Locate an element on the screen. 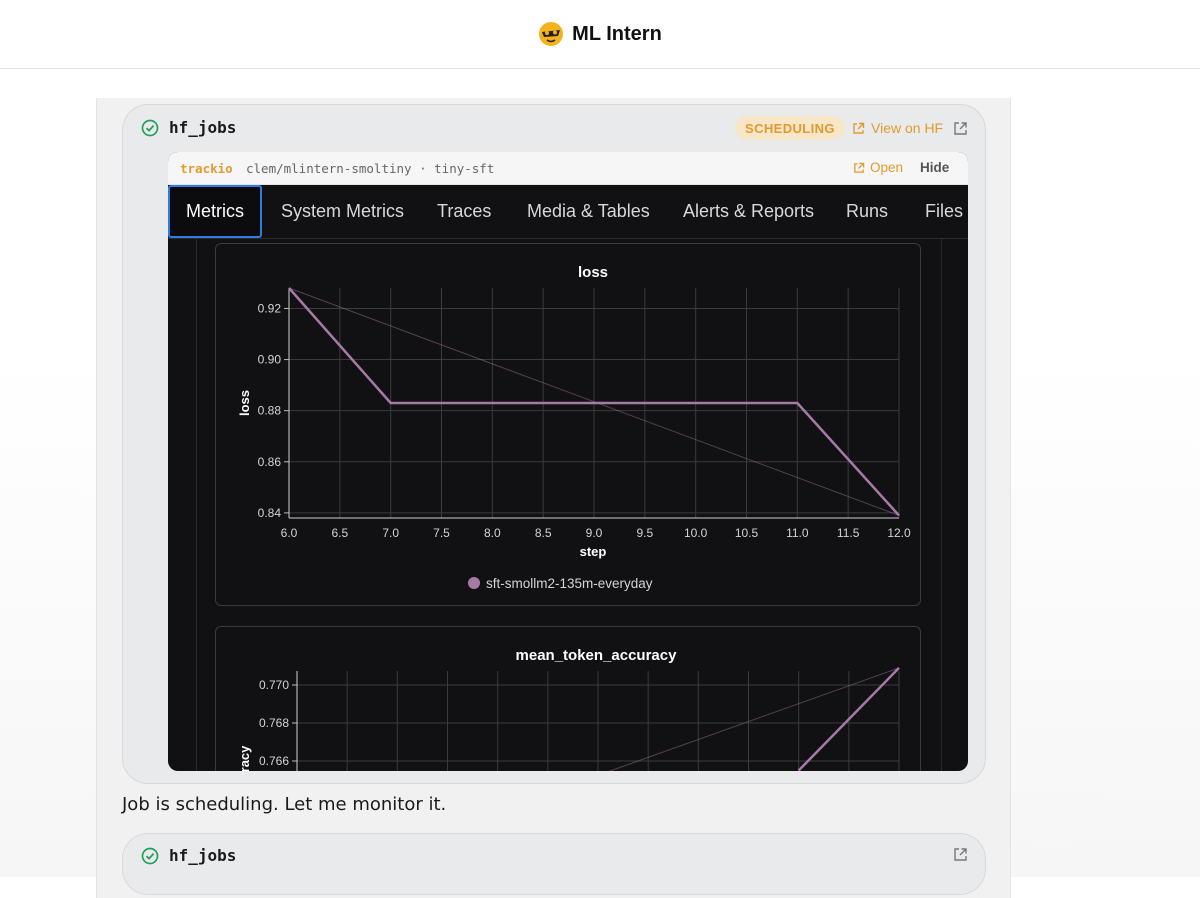  y-tick-label: 0.84 is located at coordinates (270, 513).